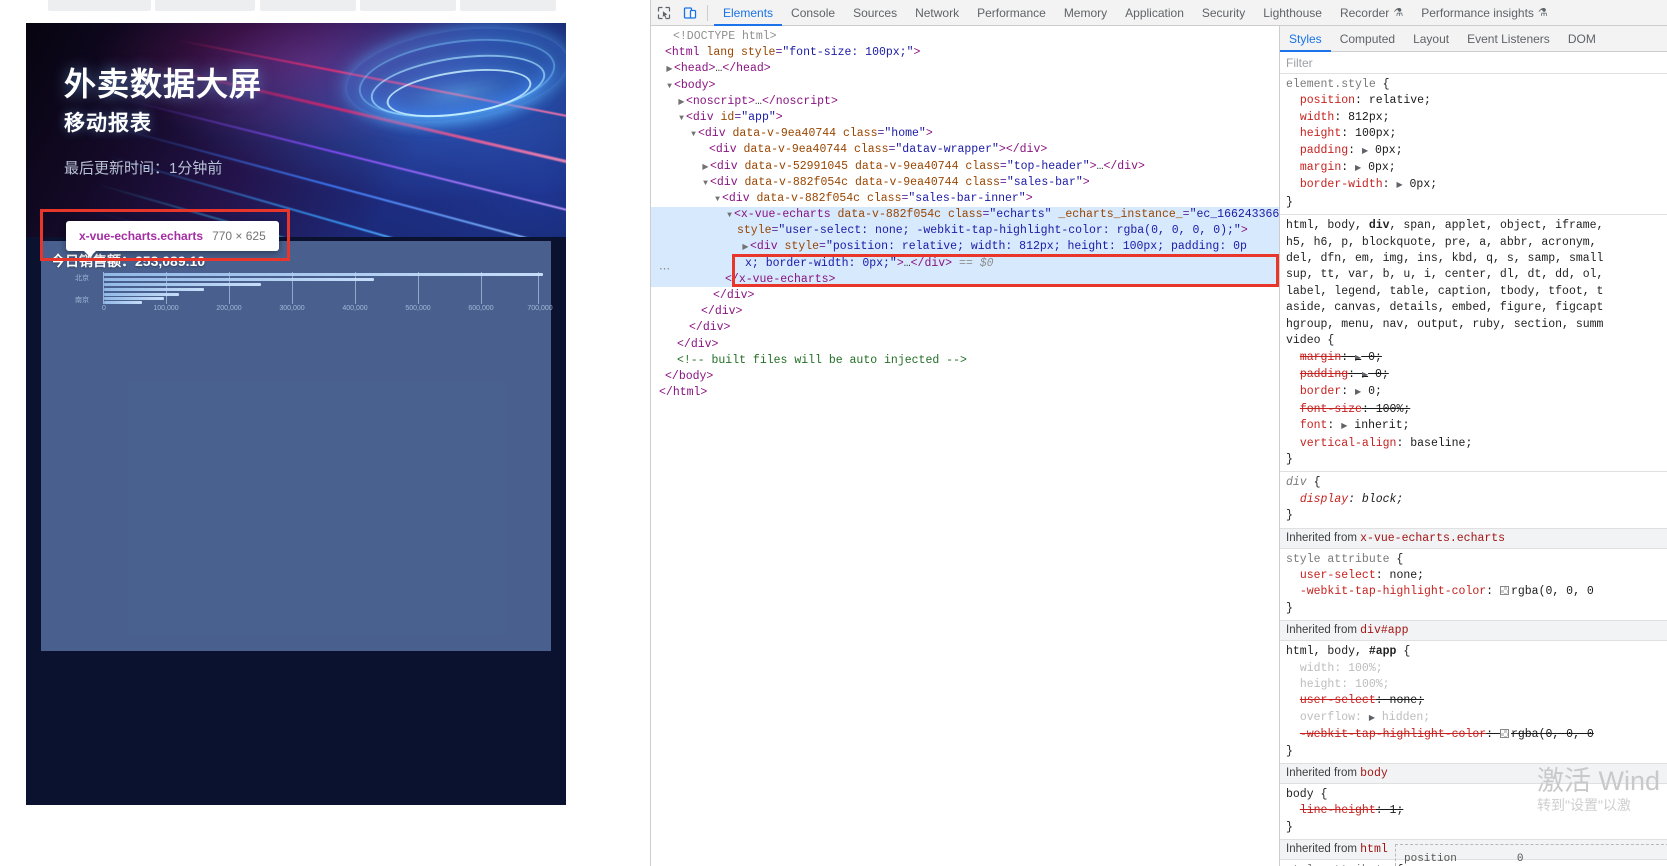 The height and width of the screenshot is (866, 1667). Describe the element at coordinates (725, 36) in the screenshot. I see `doctype-text: <!DOCTYPE html>` at that location.